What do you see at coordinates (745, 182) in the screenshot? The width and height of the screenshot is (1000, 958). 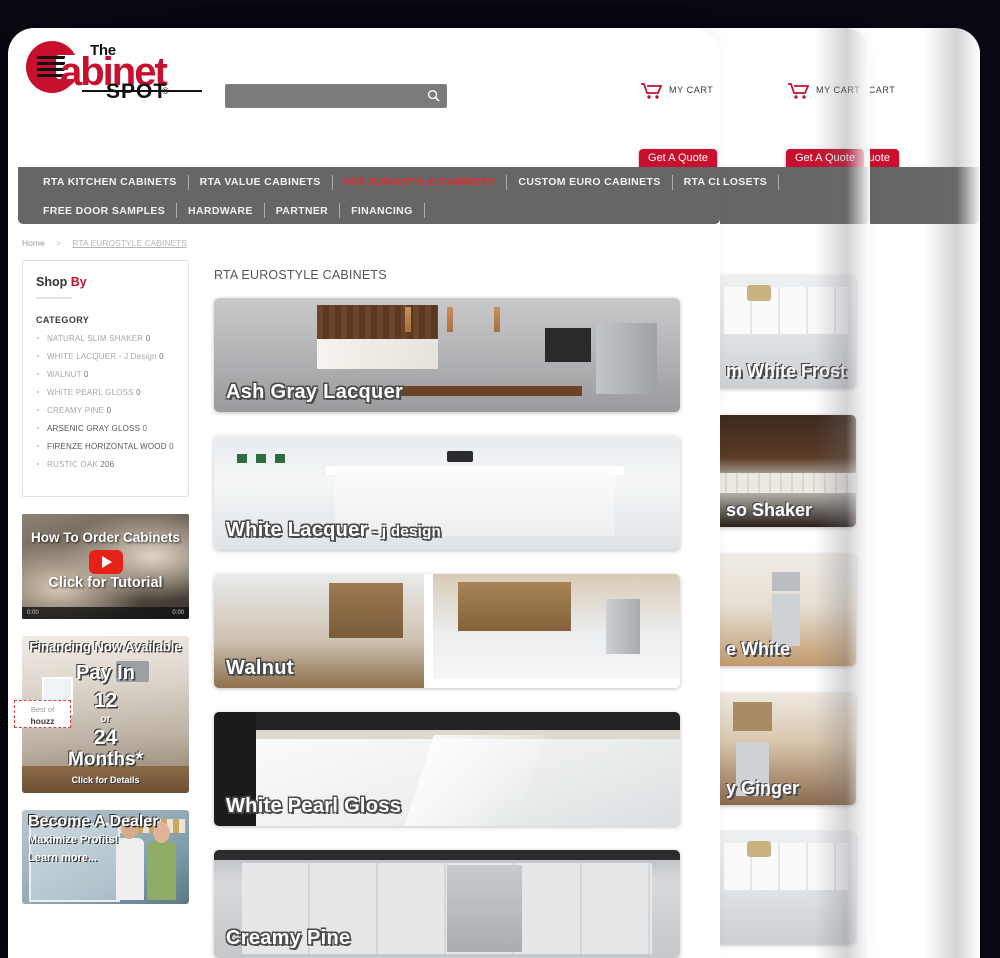 I see `nav-item-truncated-layer-2: LOSETS` at bounding box center [745, 182].